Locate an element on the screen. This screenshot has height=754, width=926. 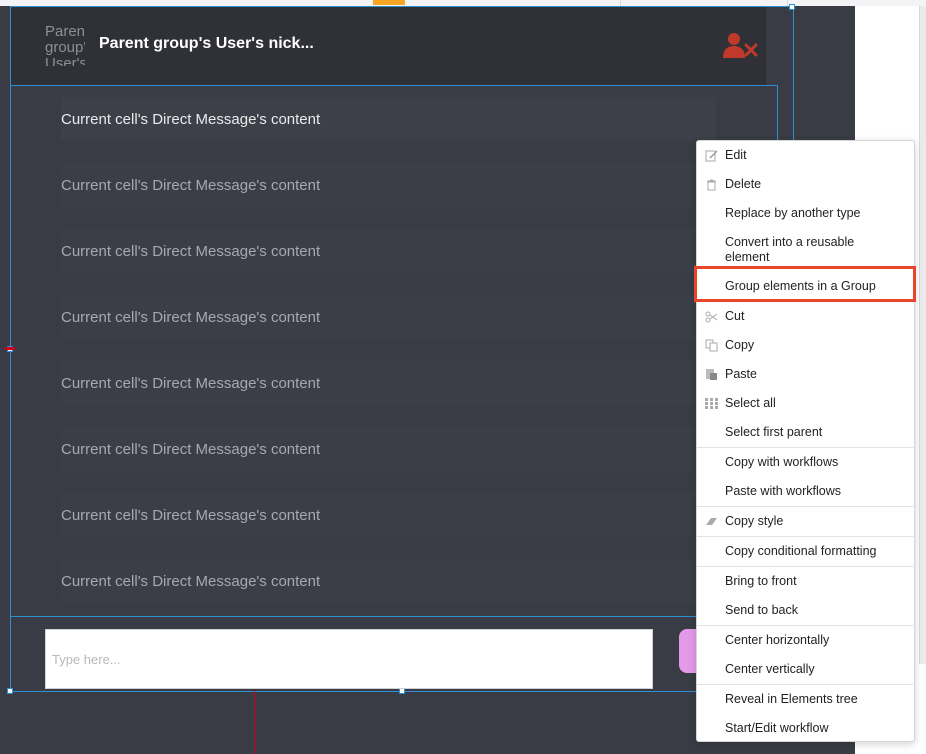
menu-item-select-first-parent: Select first parent is located at coordinates (806, 432).